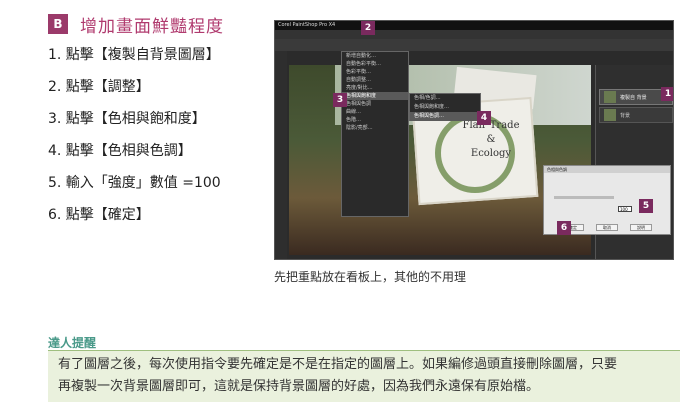  I want to click on step-3: 3. 點擊【色相與飽和度】, so click(127, 119).